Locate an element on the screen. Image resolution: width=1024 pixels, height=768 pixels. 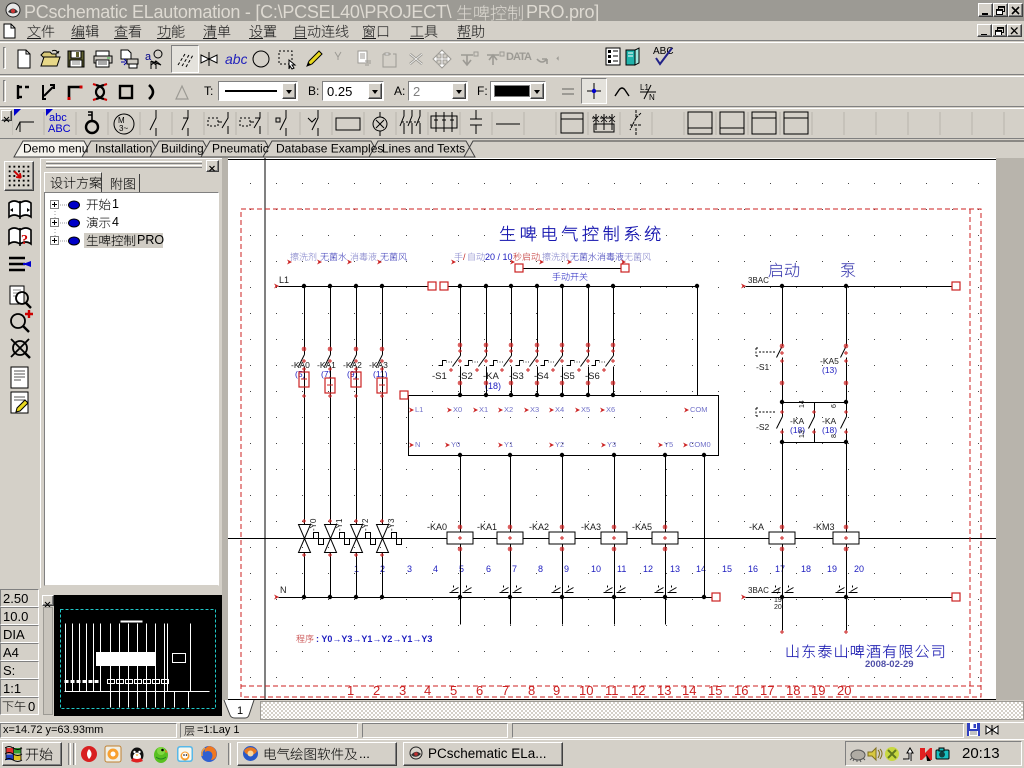
svg-text: 2008-02-29 is located at coordinates (889, 664).